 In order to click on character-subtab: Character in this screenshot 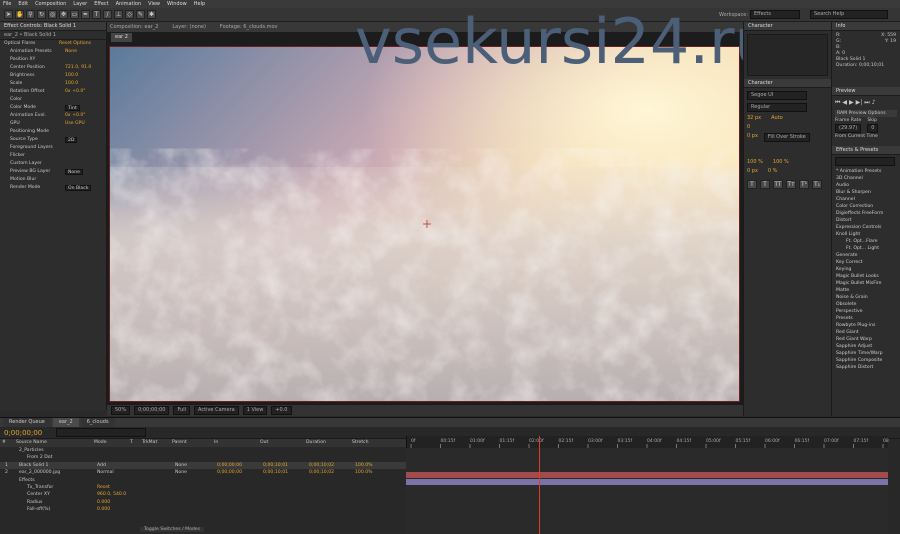, I will do `click(787, 83)`.